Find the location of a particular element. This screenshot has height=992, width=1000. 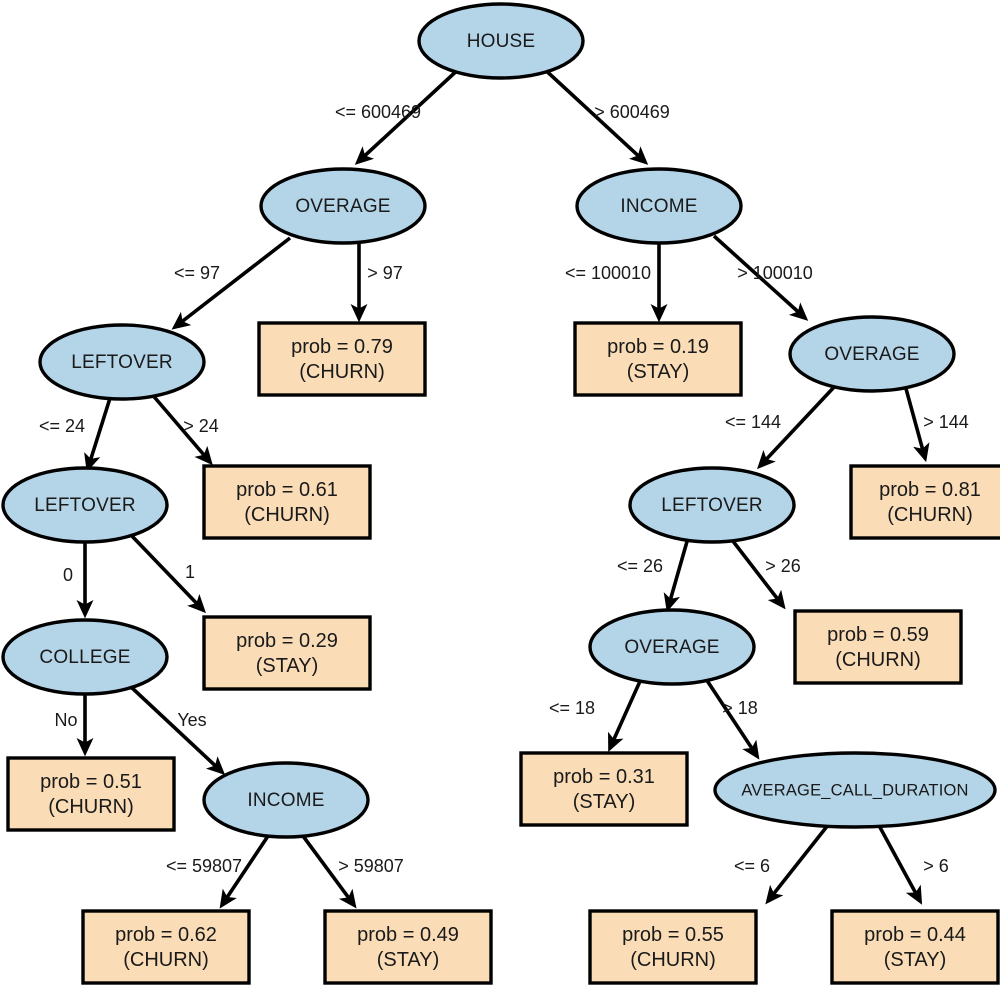

leaf-prob-055-shape is located at coordinates (673, 947).